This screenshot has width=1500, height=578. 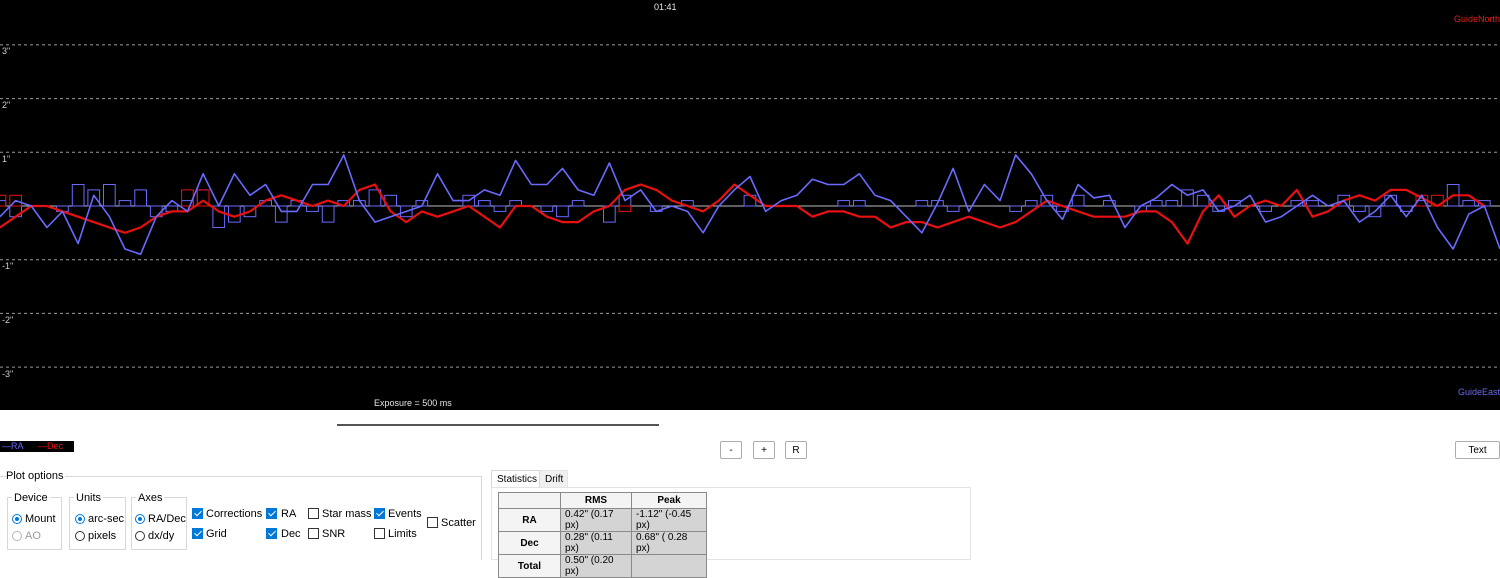 I want to click on history-scrollbar, so click(x=498, y=425).